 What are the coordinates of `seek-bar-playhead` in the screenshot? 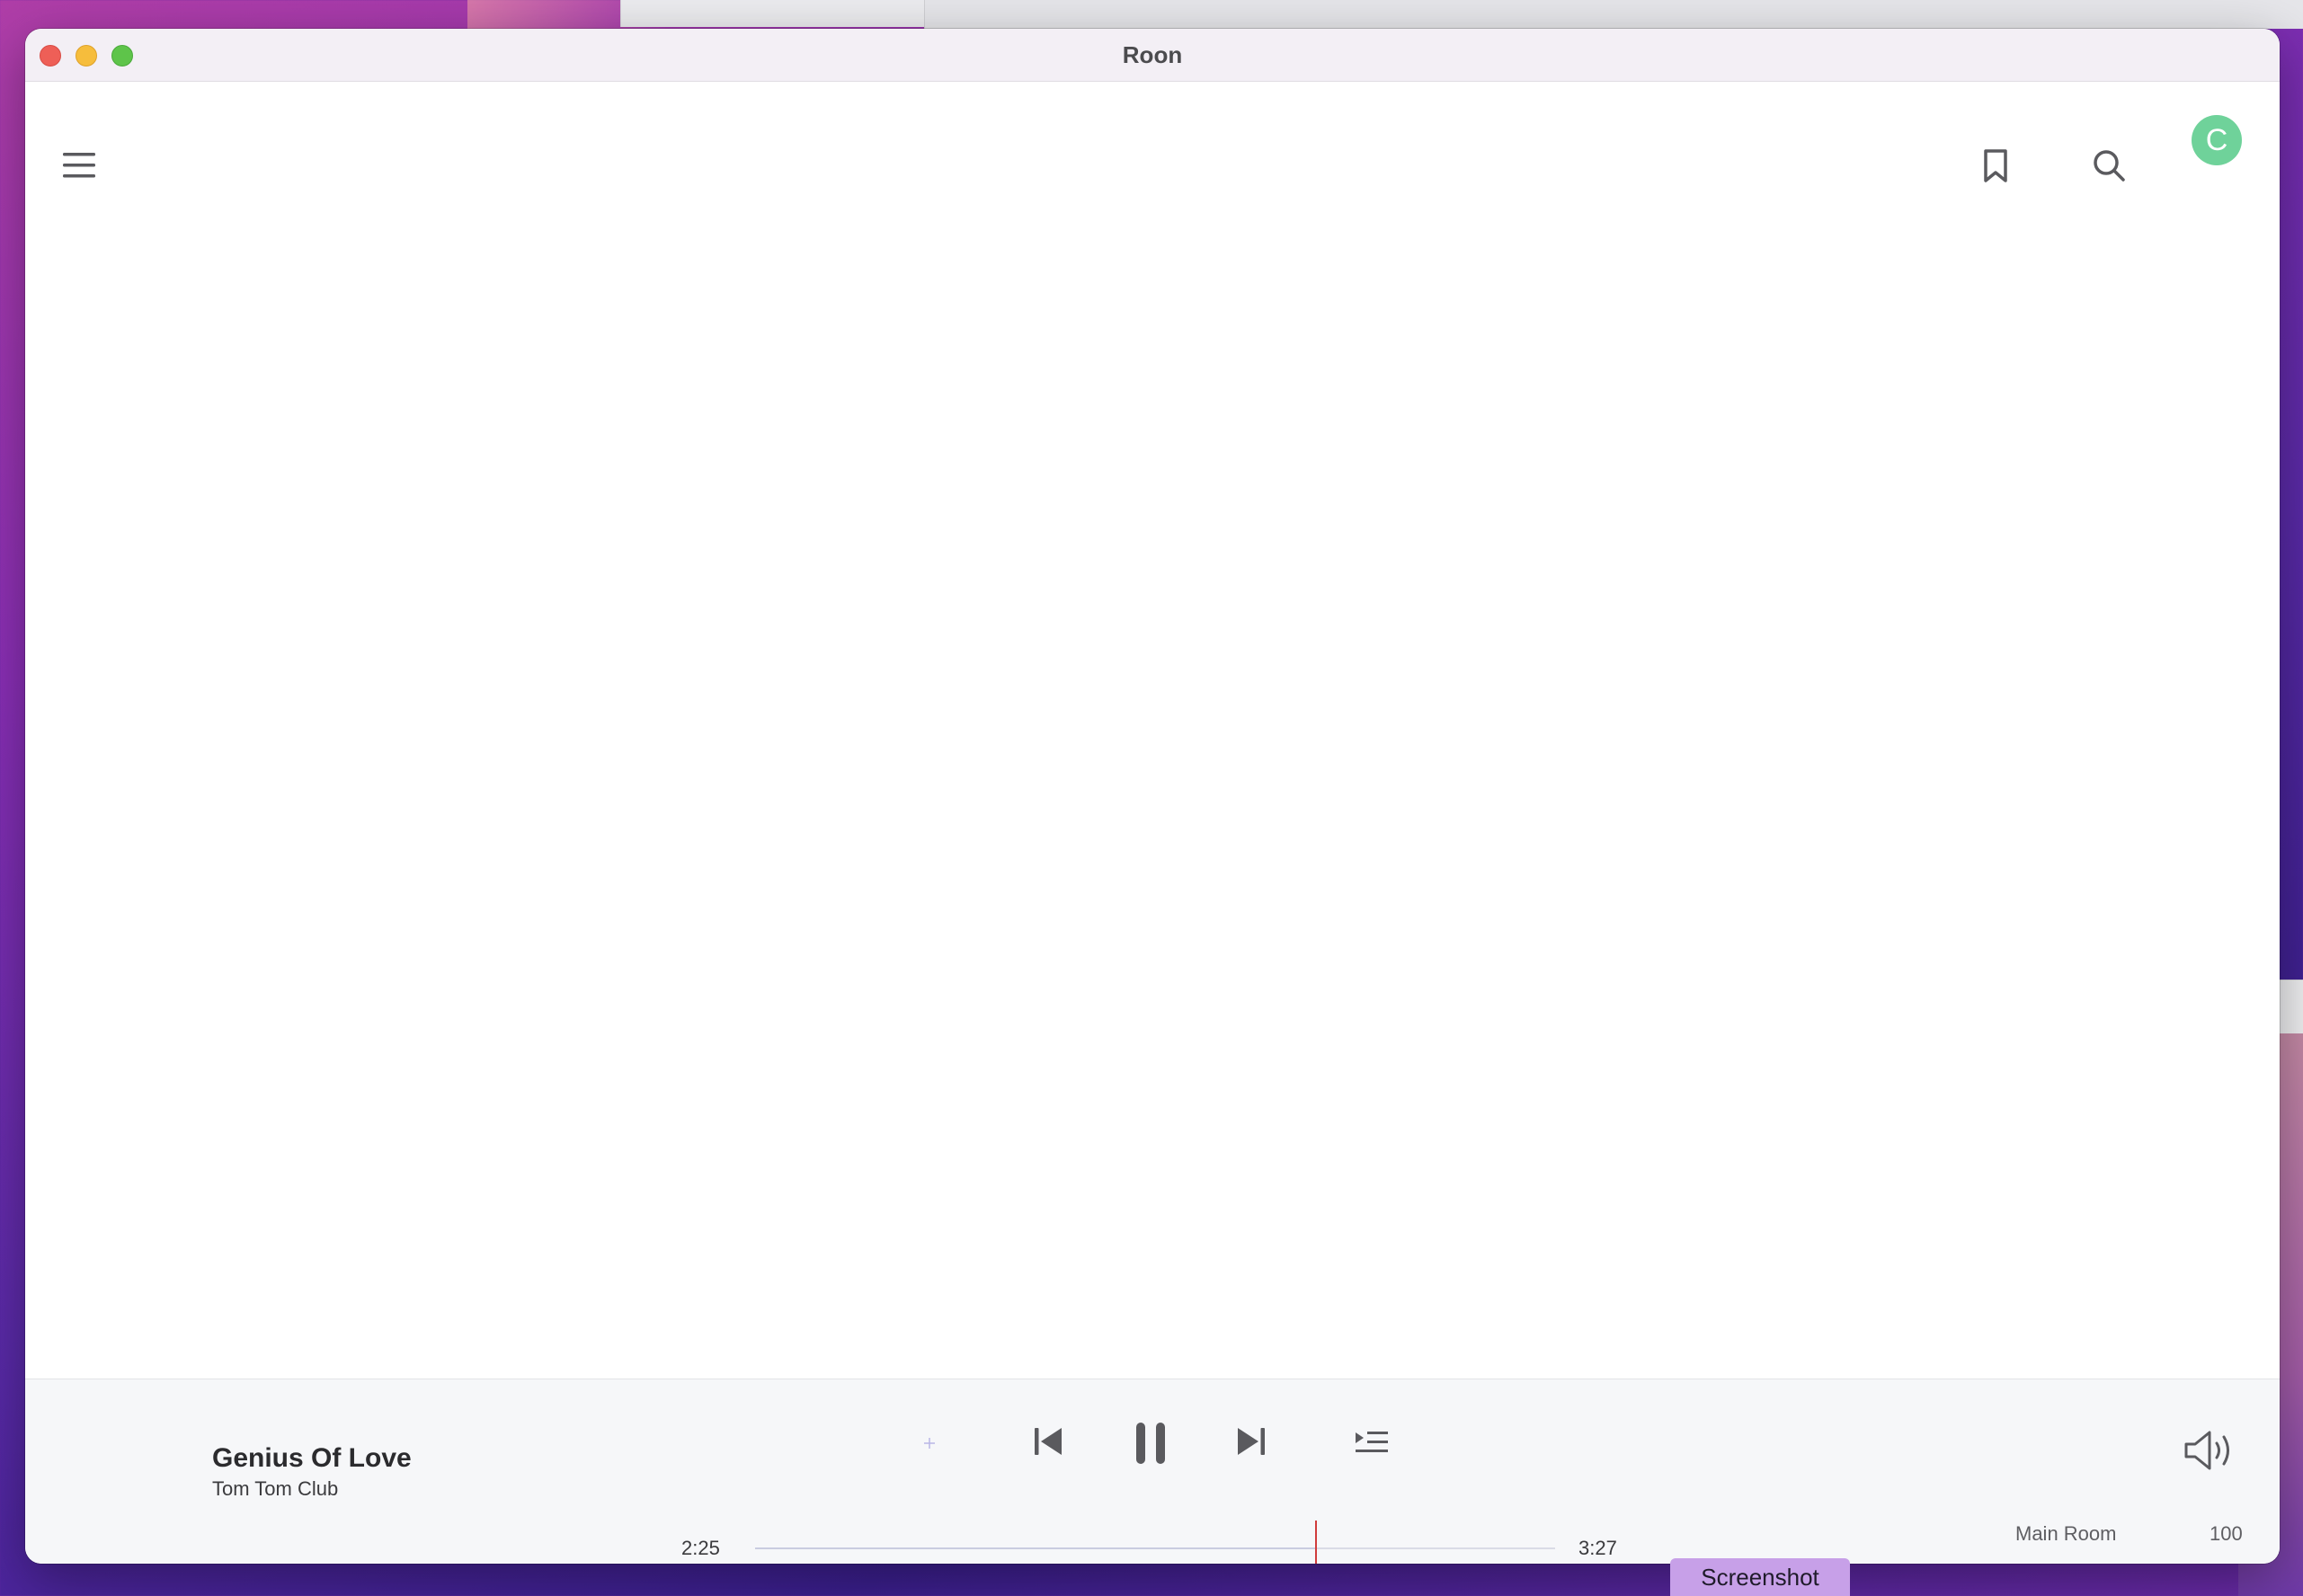 It's located at (1316, 1542).